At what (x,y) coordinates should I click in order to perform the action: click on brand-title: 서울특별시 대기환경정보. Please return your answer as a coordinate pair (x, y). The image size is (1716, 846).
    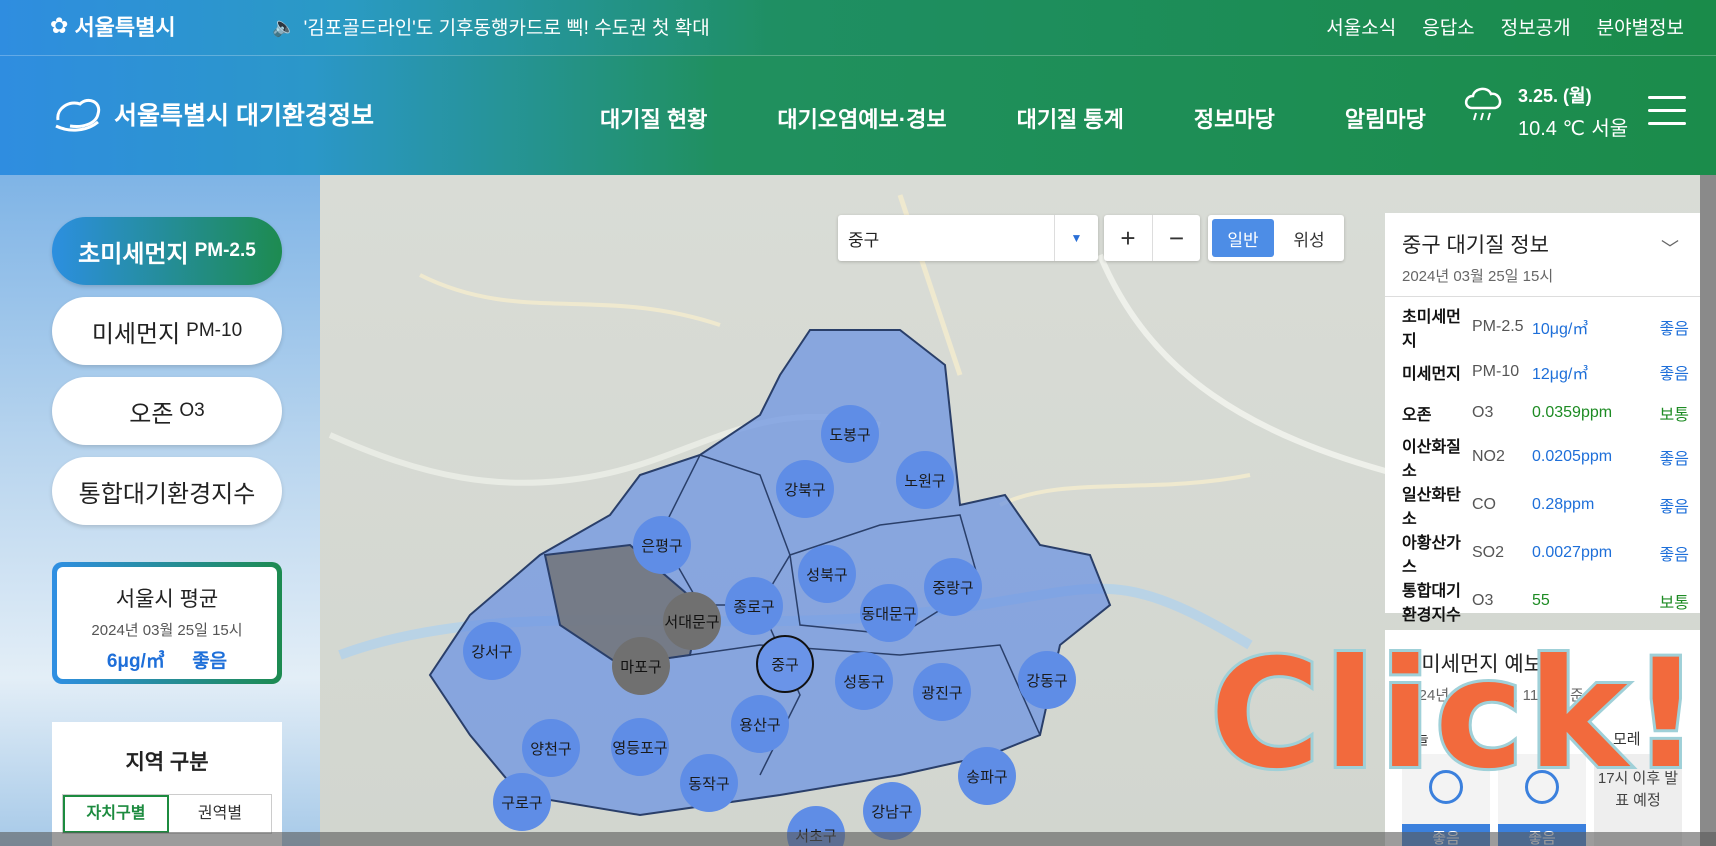
    Looking at the image, I should click on (244, 116).